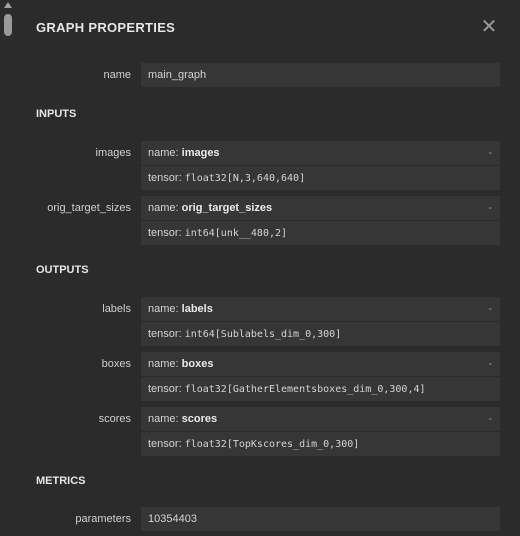  I want to click on parameters-field: 10354403, so click(320, 519).